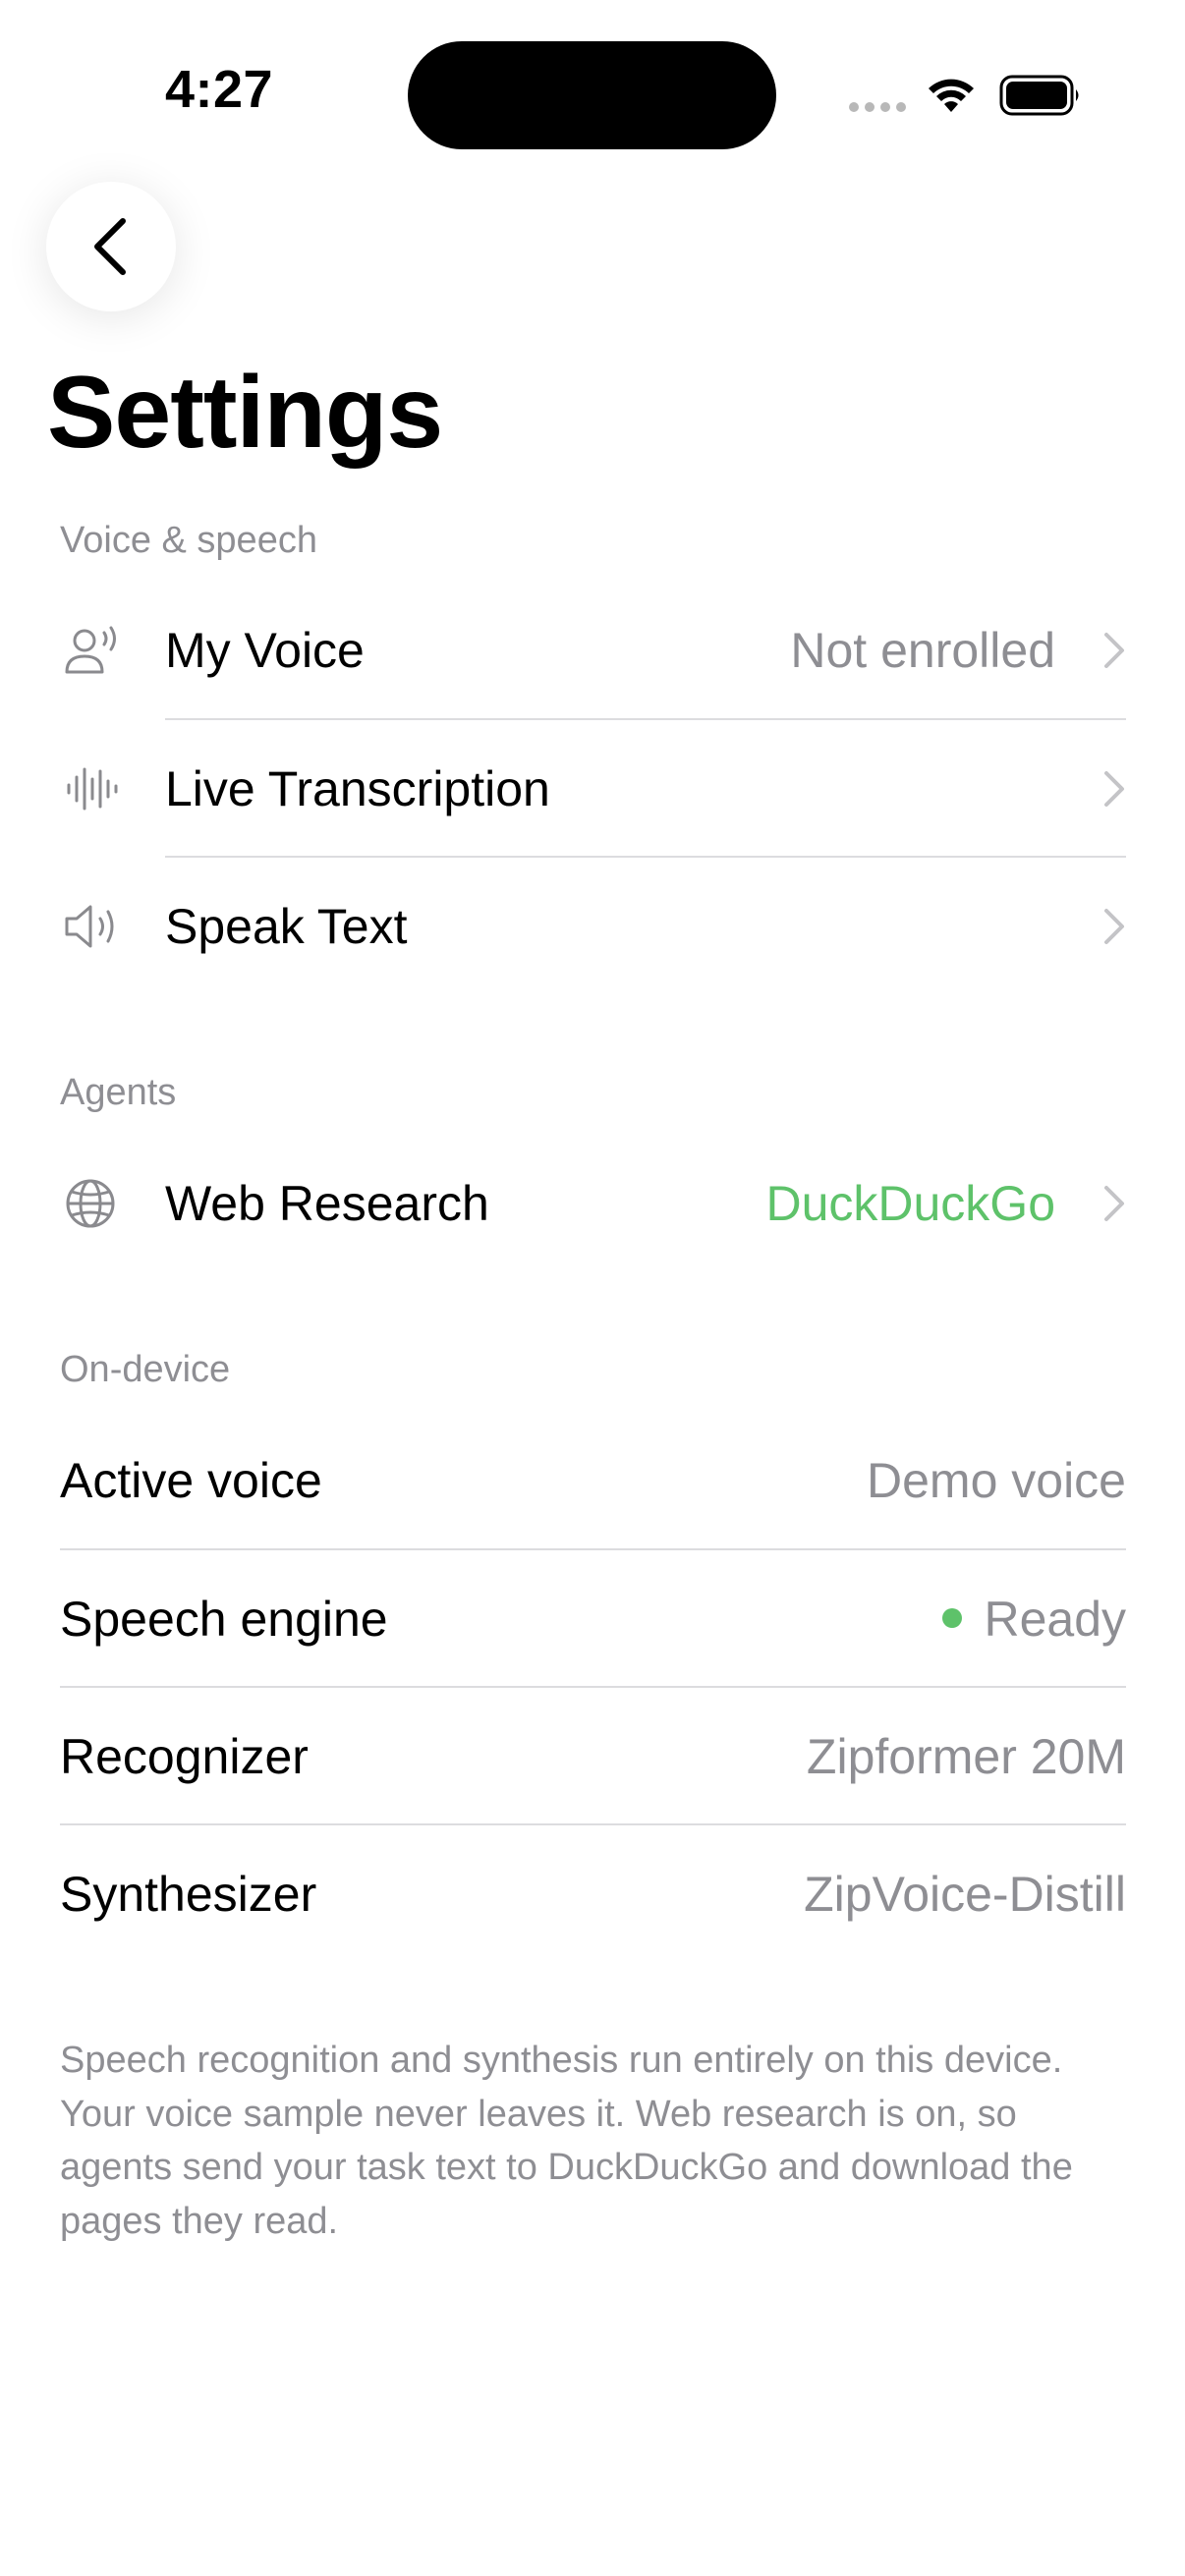 Image resolution: width=1185 pixels, height=2576 pixels. Describe the element at coordinates (910, 1203) in the screenshot. I see `web-research-value: DuckDuckGo` at that location.